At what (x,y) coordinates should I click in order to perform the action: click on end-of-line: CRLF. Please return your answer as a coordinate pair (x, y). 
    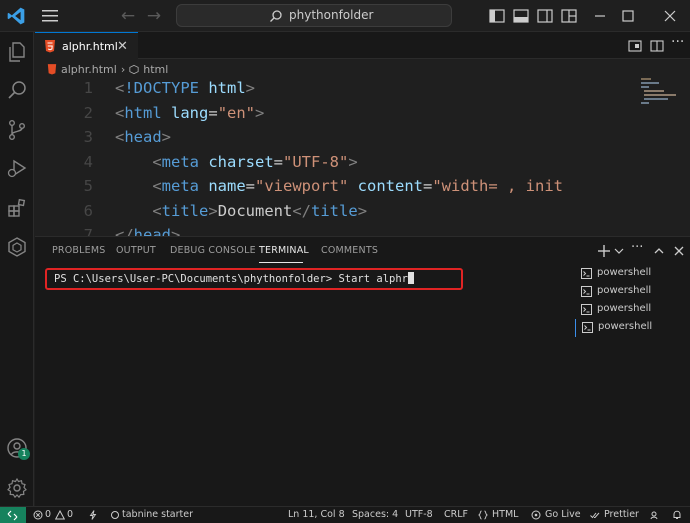
    Looking at the image, I should click on (456, 514).